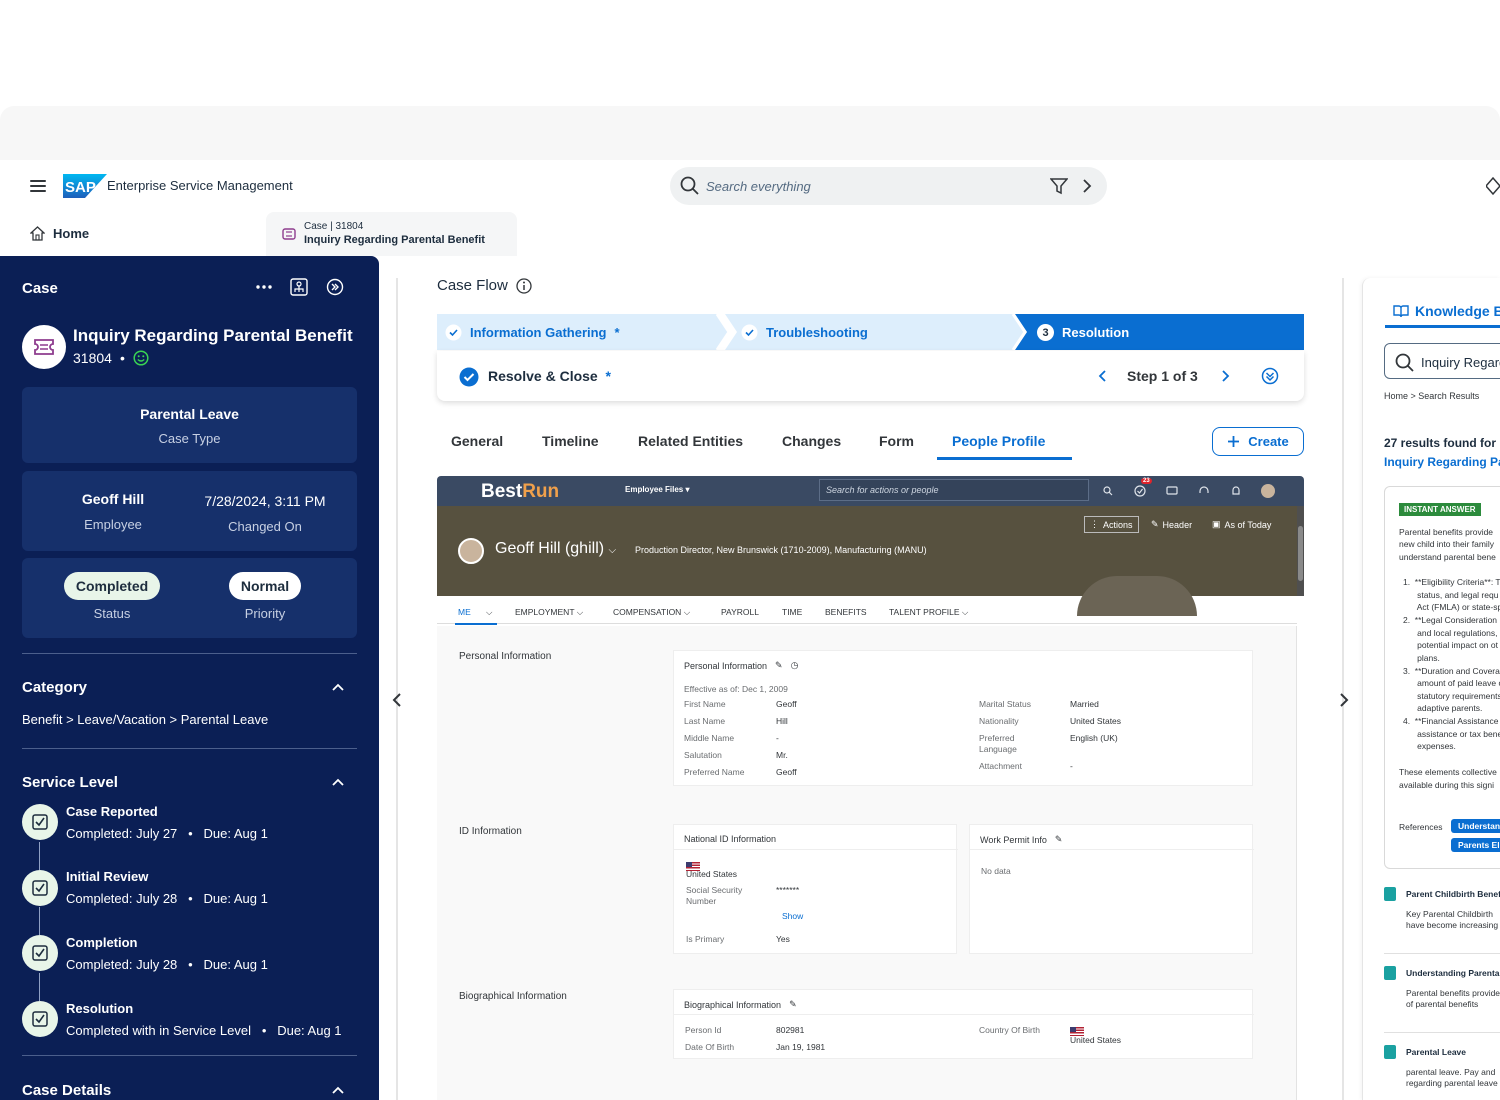 Image resolution: width=1500 pixels, height=1100 pixels. Describe the element at coordinates (335, 287) in the screenshot. I see `collapse-panel-icon` at that location.